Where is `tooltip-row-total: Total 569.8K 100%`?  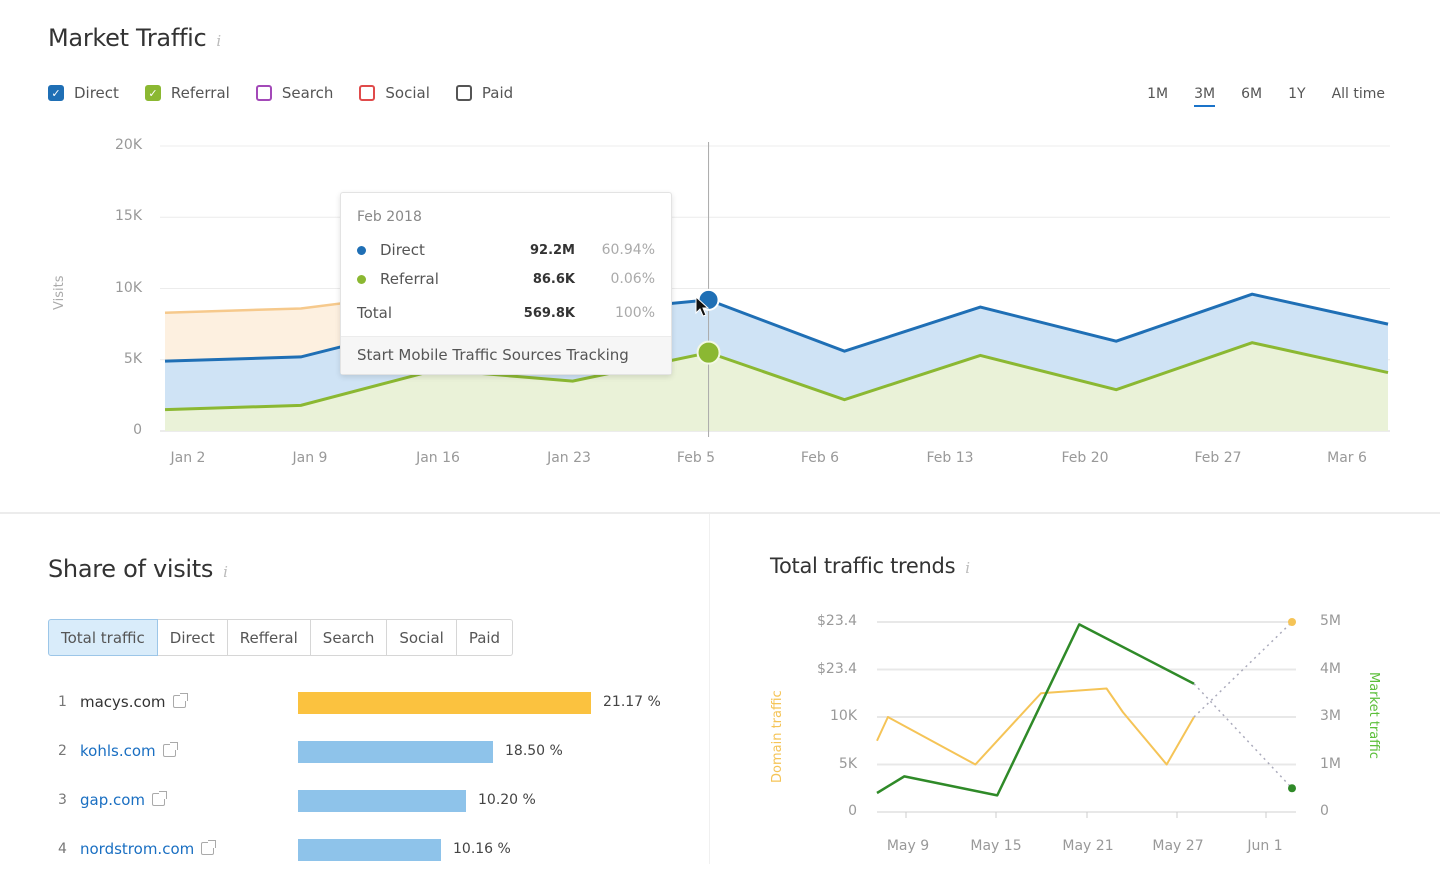
tooltip-row-total: Total 569.8K 100% is located at coordinates (506, 313).